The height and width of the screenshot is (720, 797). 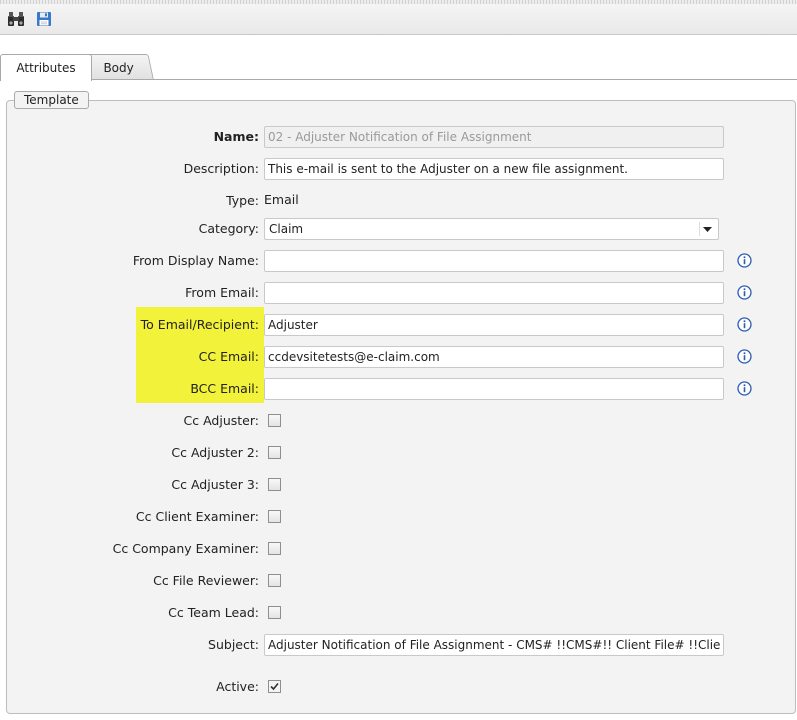 What do you see at coordinates (197, 516) in the screenshot?
I see `cc-client-examiner-label: Cc Client Examiner:` at bounding box center [197, 516].